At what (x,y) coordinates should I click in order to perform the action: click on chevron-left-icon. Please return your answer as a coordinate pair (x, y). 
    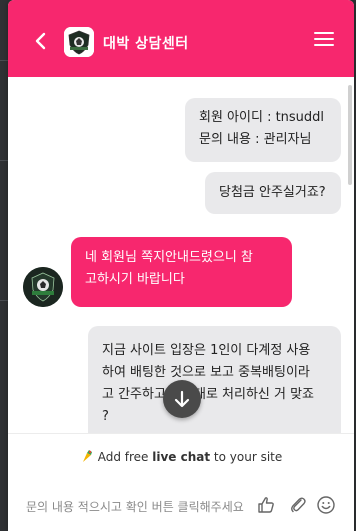
    Looking at the image, I should click on (40, 41).